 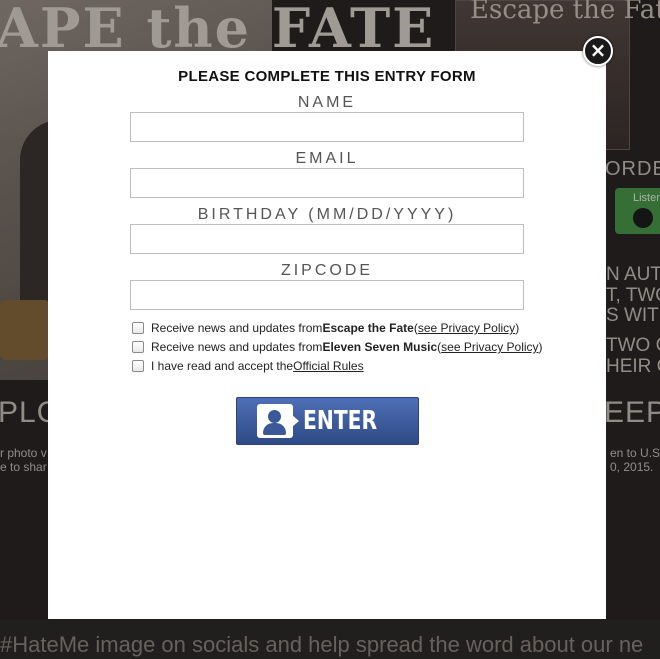 I want to click on name-input, so click(x=327, y=127).